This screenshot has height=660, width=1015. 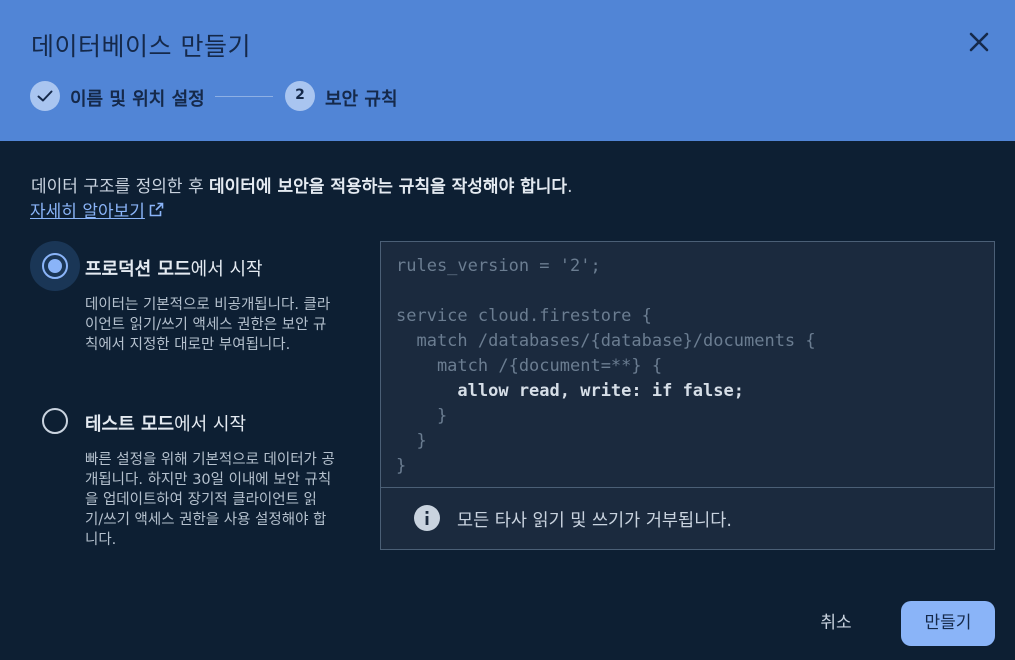 I want to click on test-mode-label: 테스트 모드에서 시작, so click(x=165, y=423).